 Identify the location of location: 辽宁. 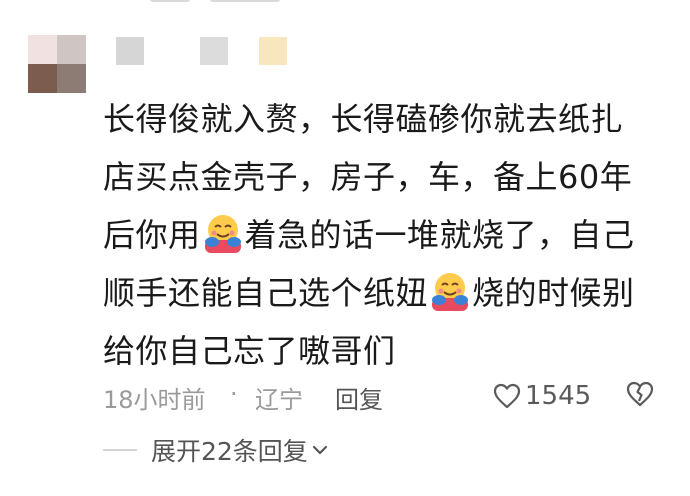
(279, 400).